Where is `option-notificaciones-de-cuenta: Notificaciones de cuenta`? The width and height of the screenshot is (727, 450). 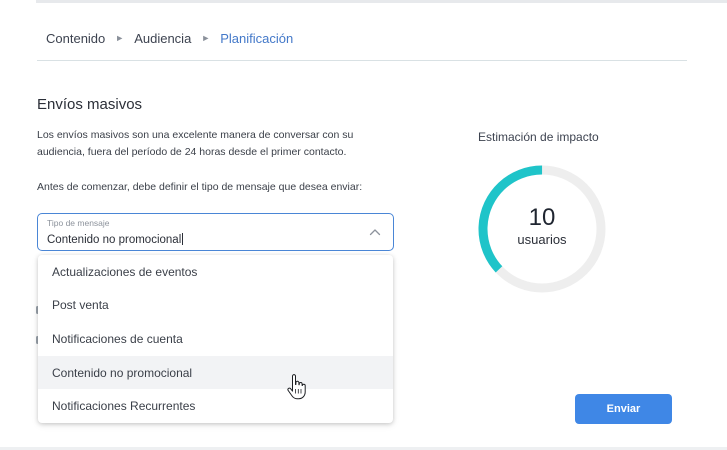
option-notificaciones-de-cuenta: Notificaciones de cuenta is located at coordinates (215, 339).